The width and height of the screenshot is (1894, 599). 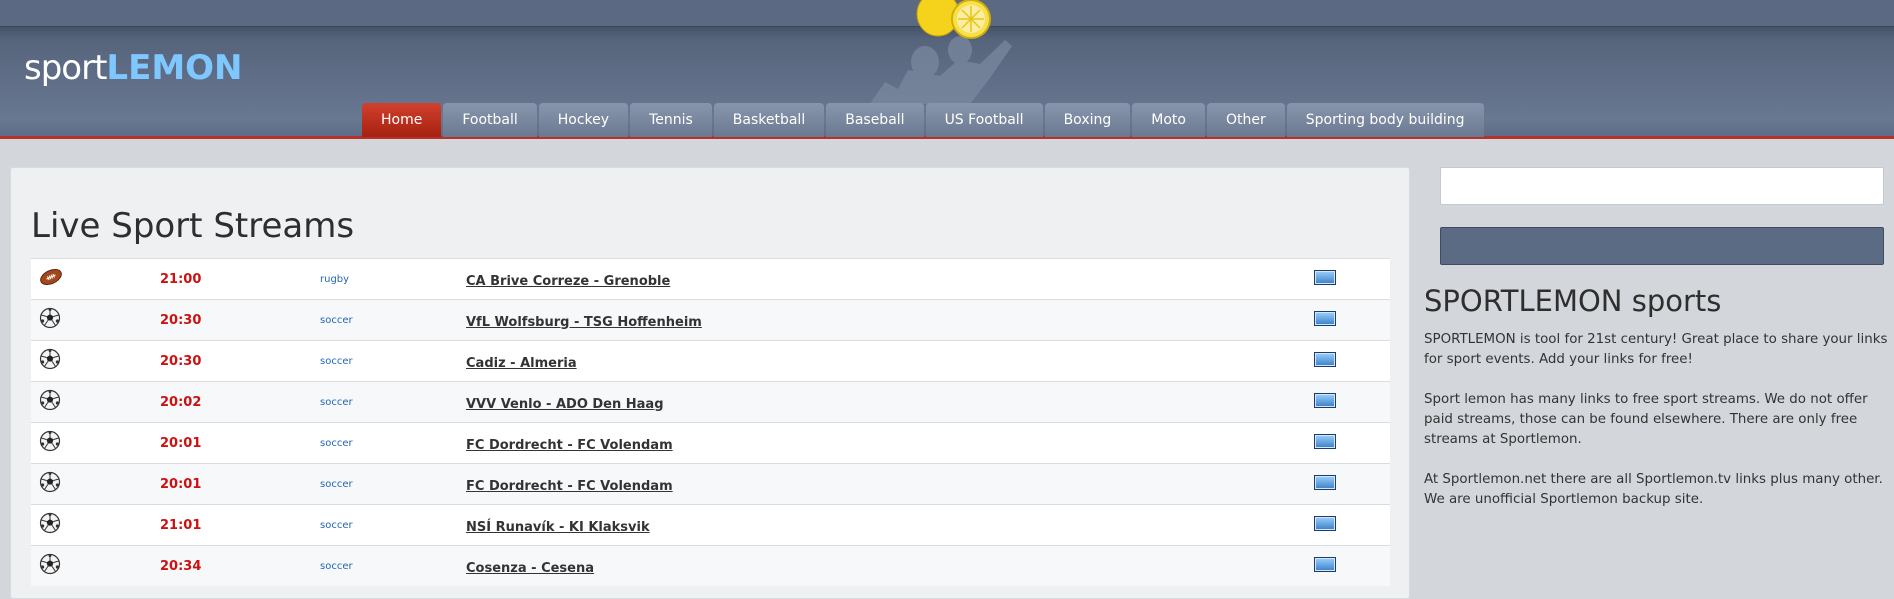 What do you see at coordinates (875, 120) in the screenshot?
I see `nav-baseball: Baseball` at bounding box center [875, 120].